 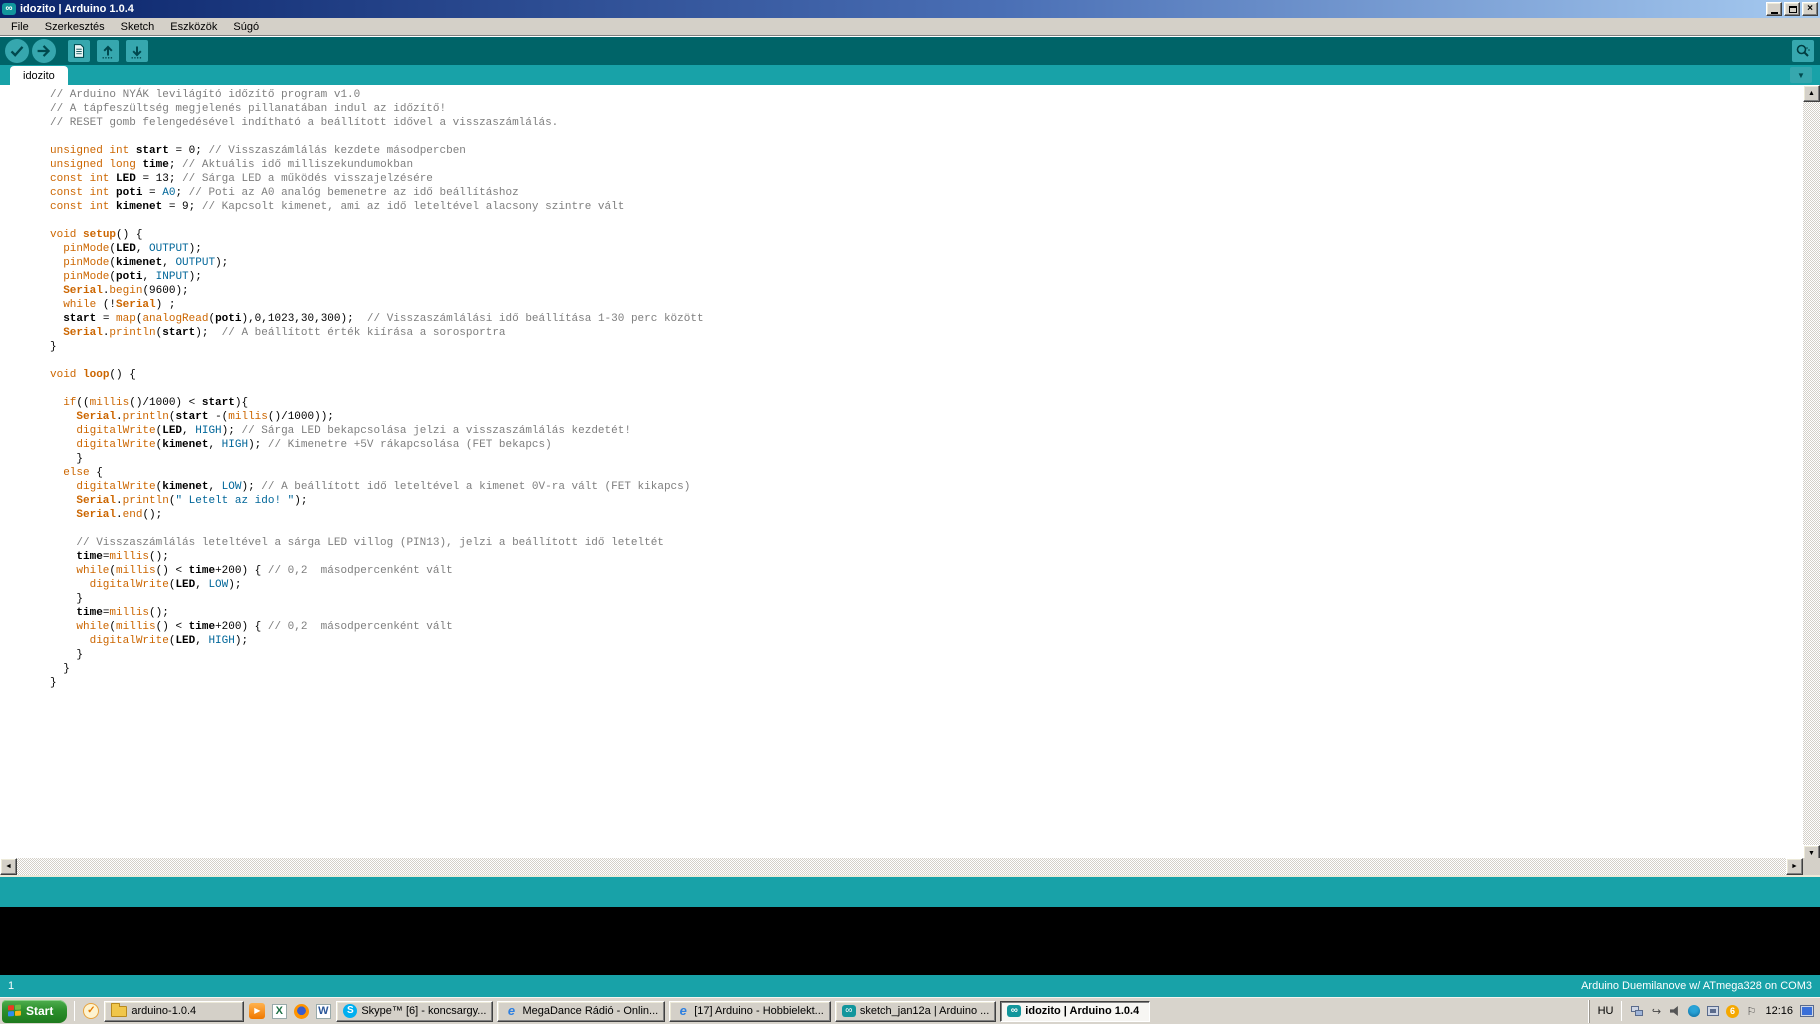 I want to click on save-sketch-button, so click(x=137, y=51).